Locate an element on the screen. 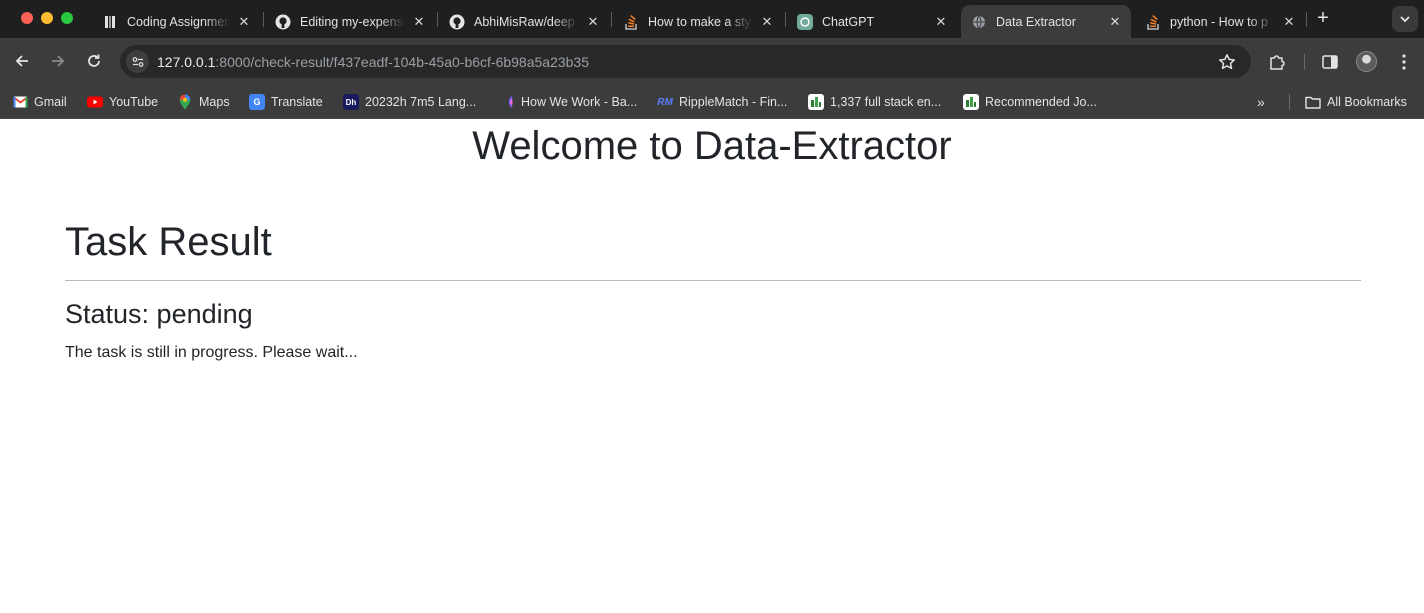 The height and width of the screenshot is (613, 1424). site-title: Welcome to Data-Extractor is located at coordinates (712, 146).